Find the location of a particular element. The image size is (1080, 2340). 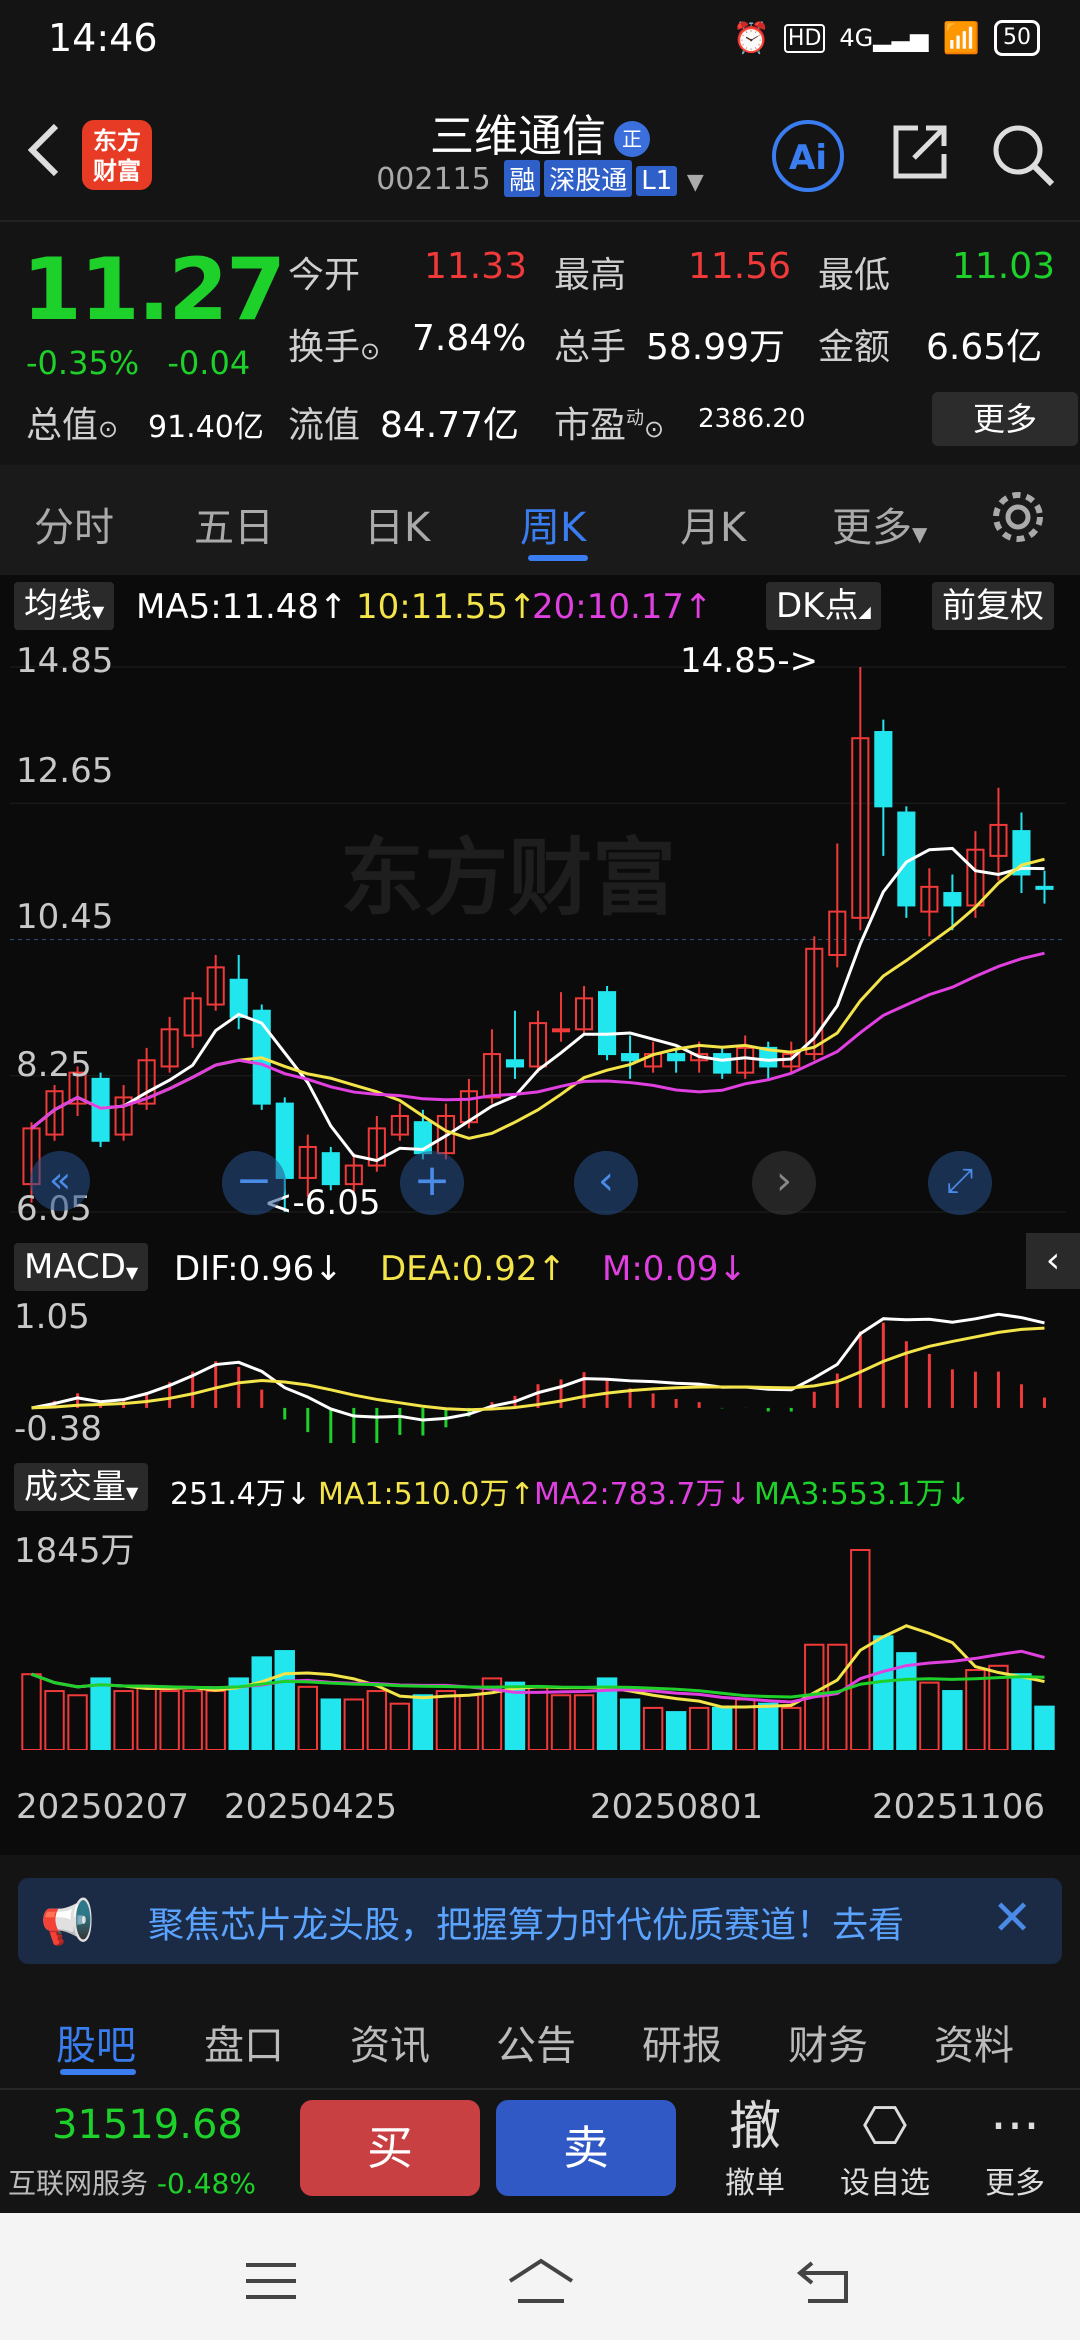

tab-daily: 日K is located at coordinates (397, 524).